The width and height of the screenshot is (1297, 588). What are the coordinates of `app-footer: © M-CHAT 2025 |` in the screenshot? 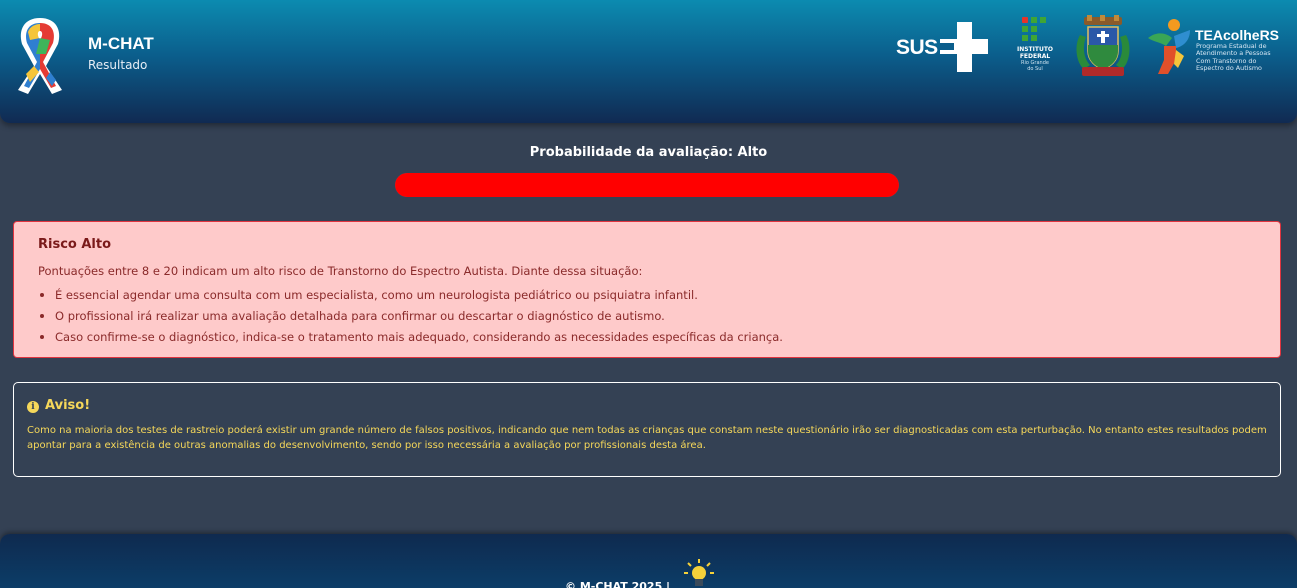 It's located at (648, 561).